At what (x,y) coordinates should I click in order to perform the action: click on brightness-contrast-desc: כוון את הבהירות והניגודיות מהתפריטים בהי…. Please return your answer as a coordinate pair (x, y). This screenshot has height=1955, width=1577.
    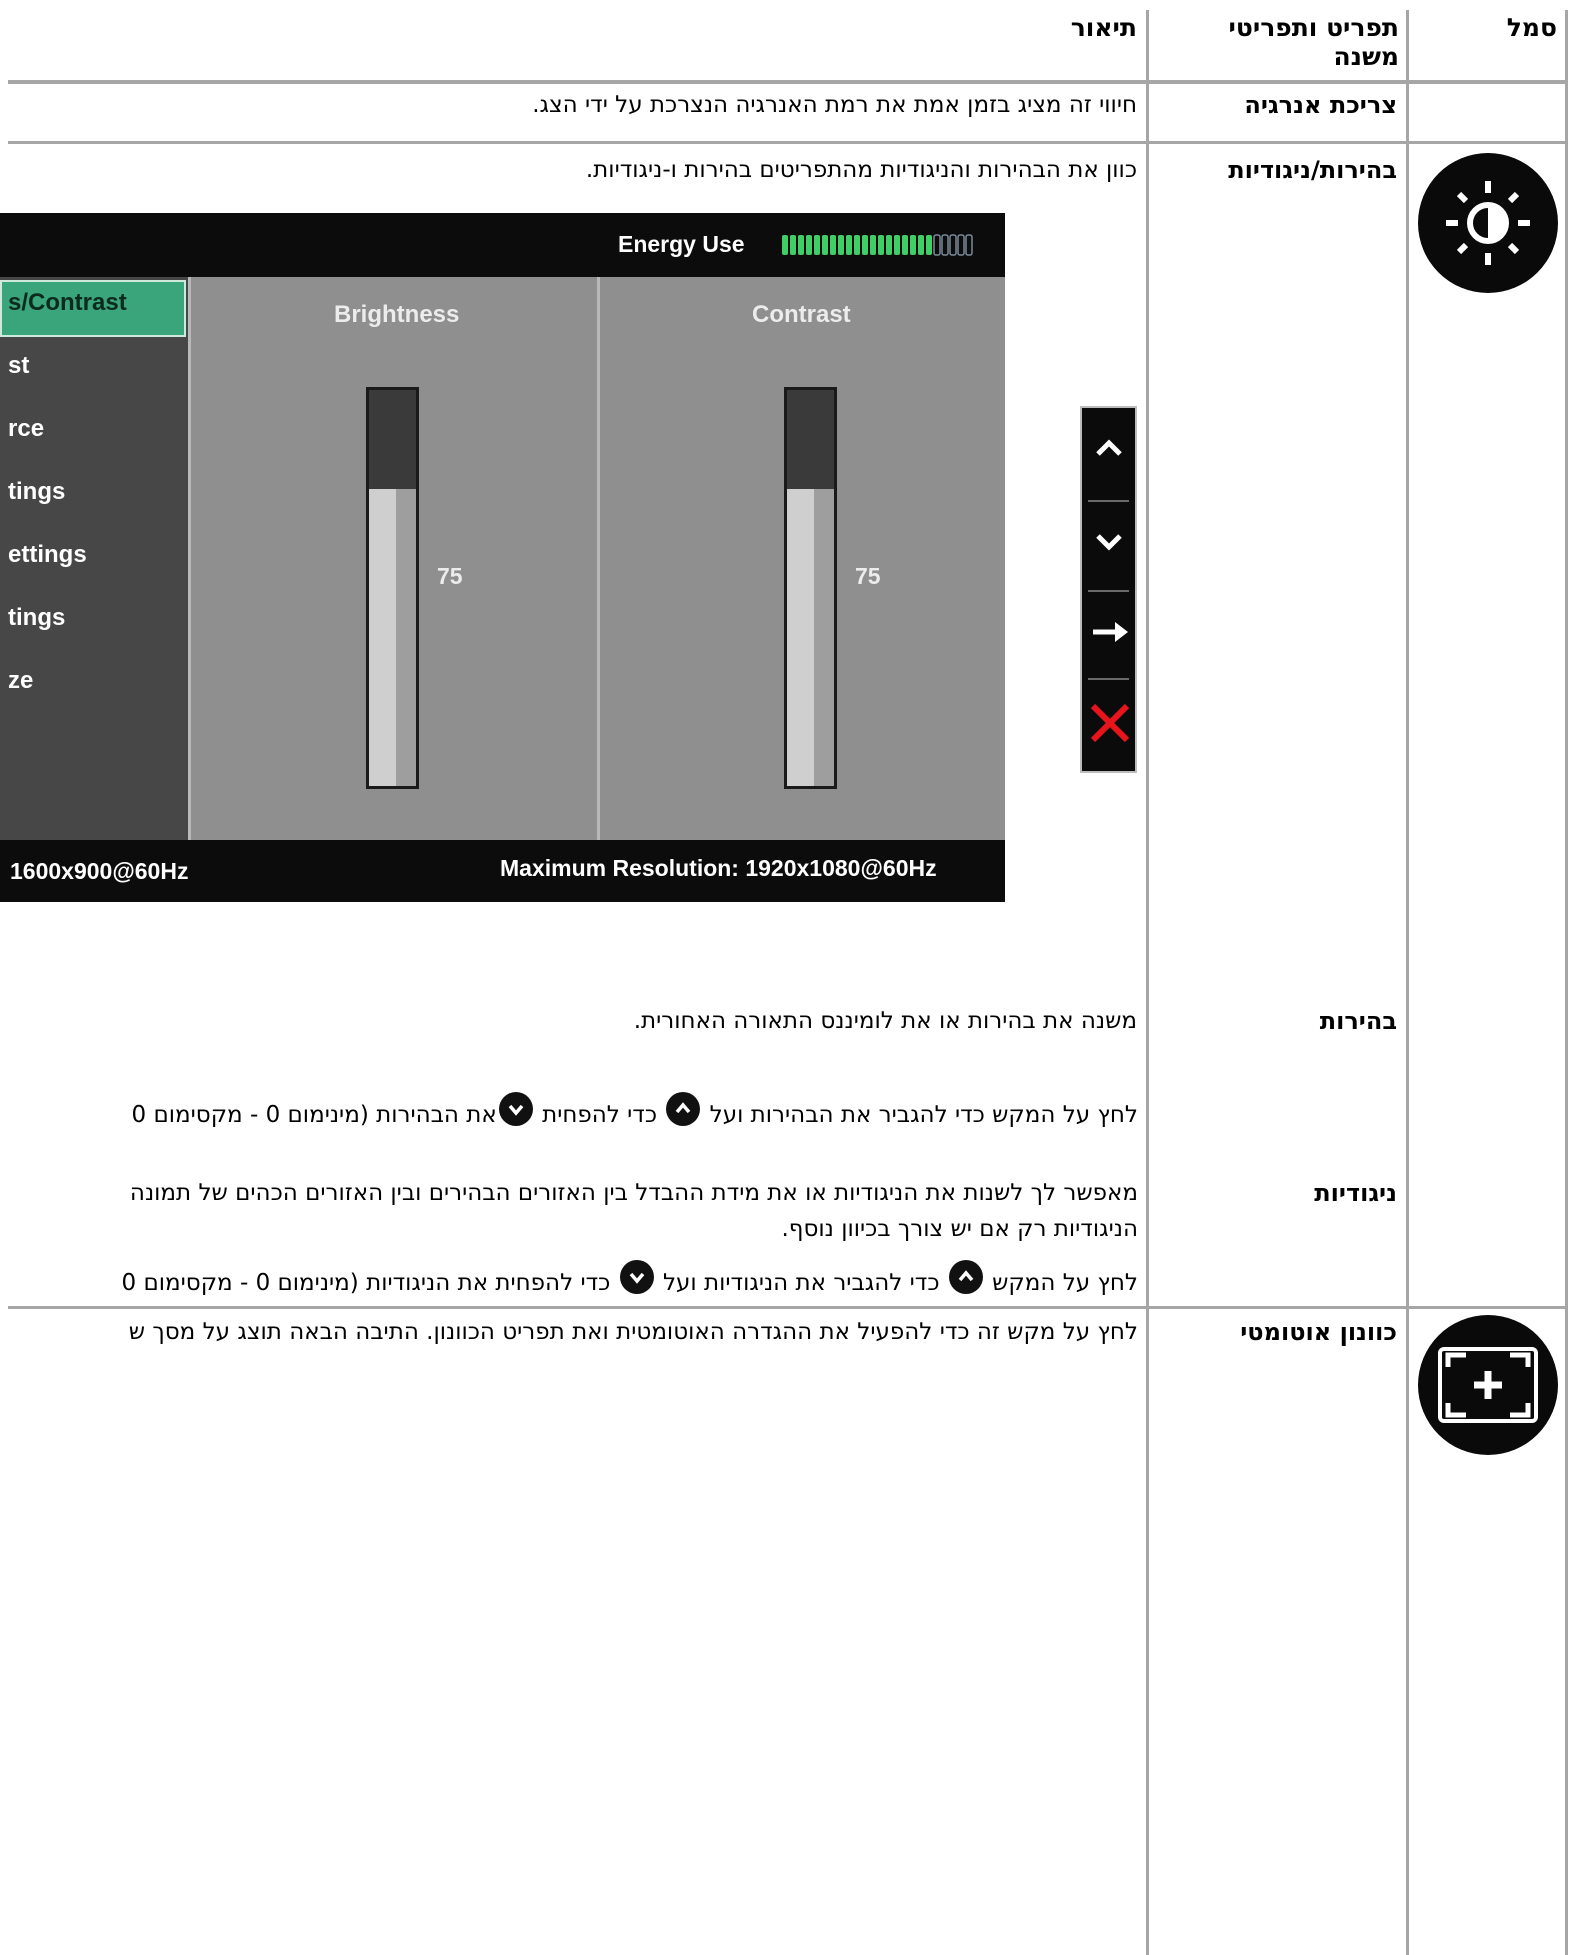
    Looking at the image, I should click on (861, 170).